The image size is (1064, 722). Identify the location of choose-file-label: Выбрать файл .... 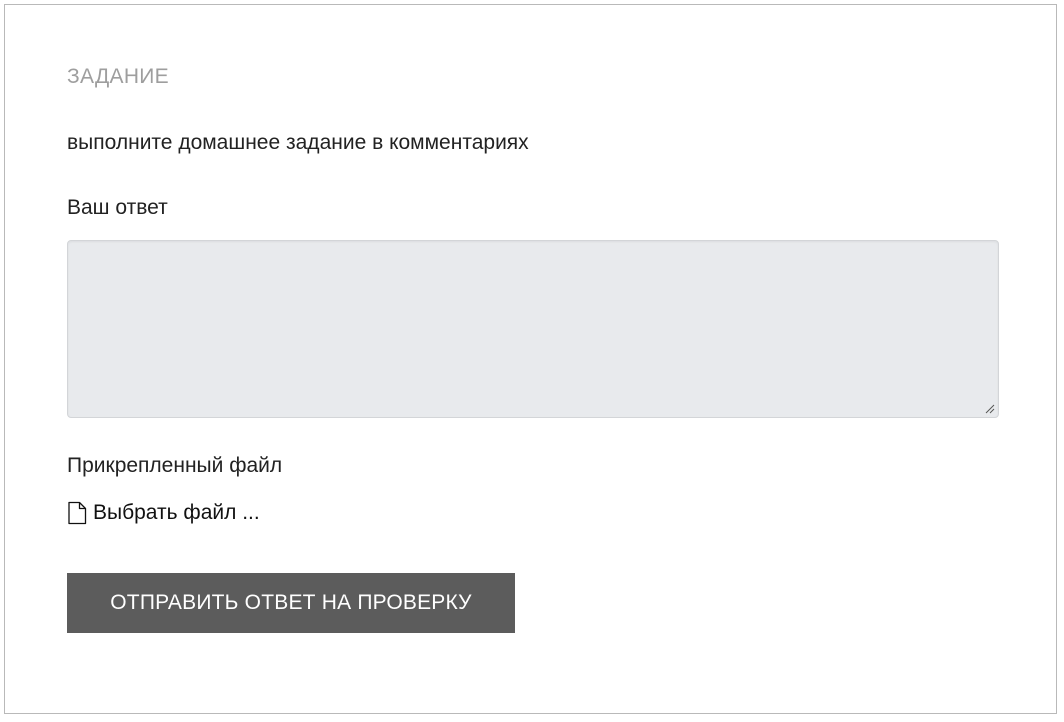
(176, 512).